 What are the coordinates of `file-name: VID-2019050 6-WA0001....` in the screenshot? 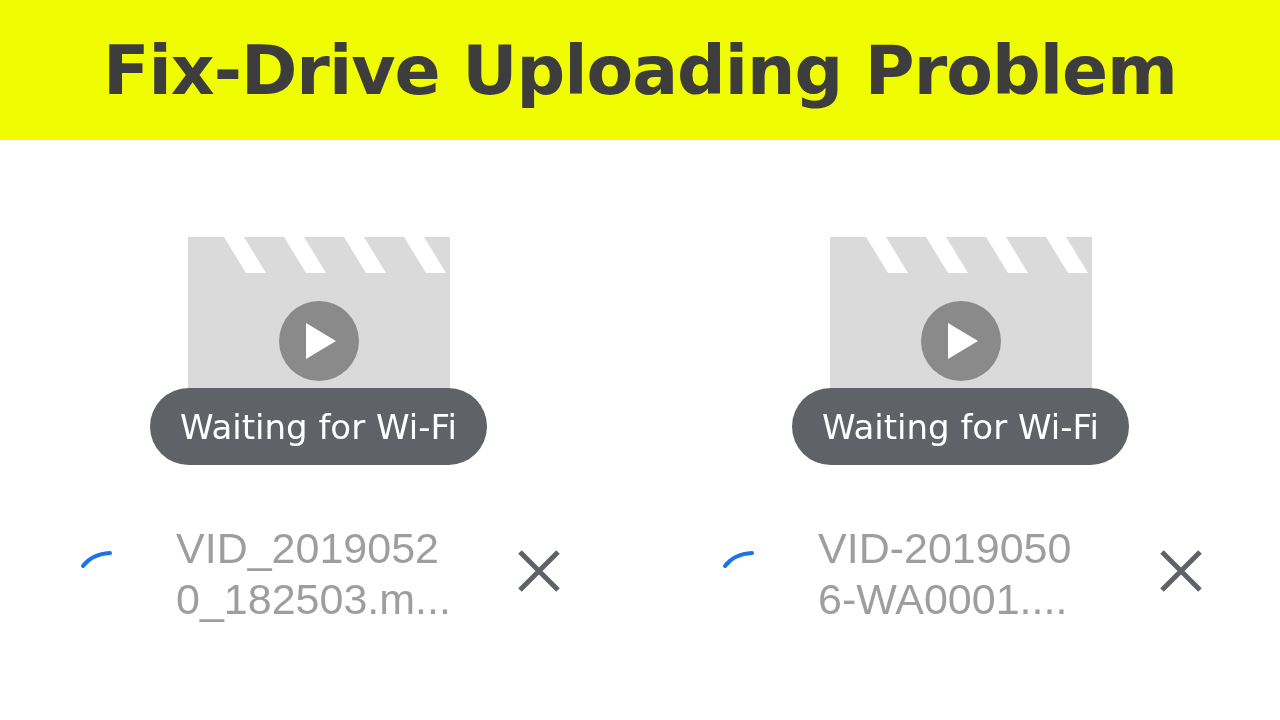 It's located at (945, 574).